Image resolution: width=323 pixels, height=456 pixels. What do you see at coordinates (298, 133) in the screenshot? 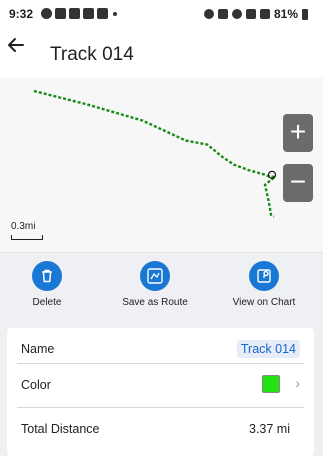
I see `zoom-in-button: +` at bounding box center [298, 133].